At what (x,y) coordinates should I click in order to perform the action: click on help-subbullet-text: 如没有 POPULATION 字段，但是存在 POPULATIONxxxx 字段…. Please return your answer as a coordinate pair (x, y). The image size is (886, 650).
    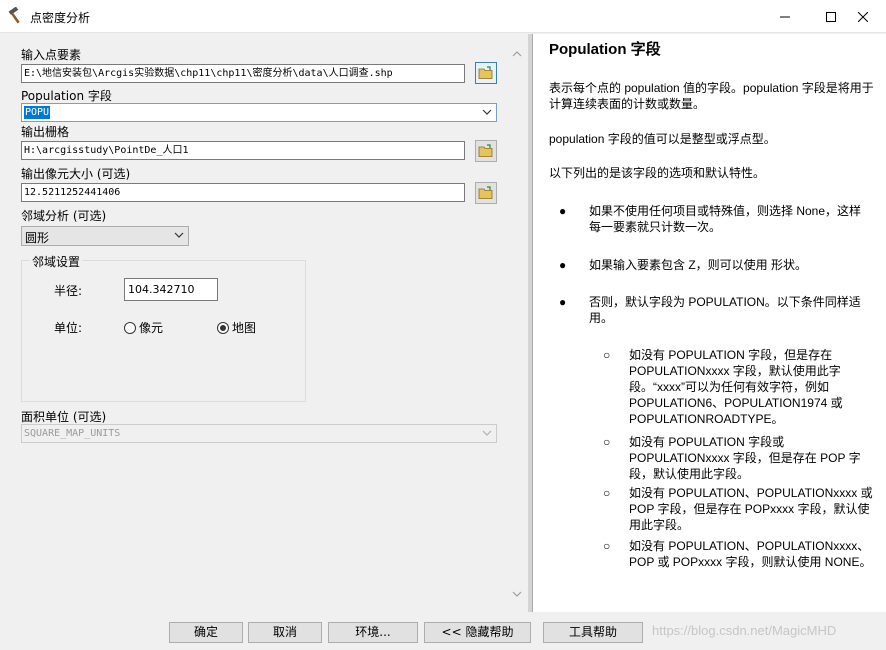
    Looking at the image, I should click on (736, 387).